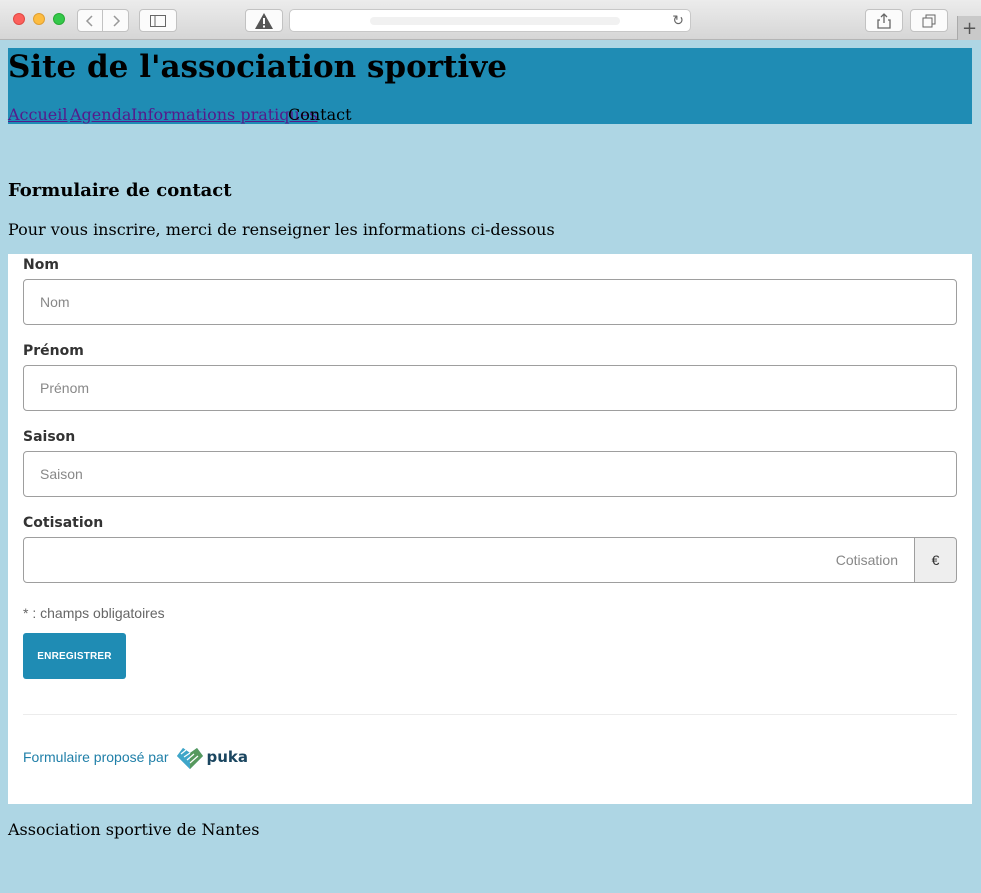 Image resolution: width=981 pixels, height=893 pixels. I want to click on chevron-right-icon, so click(116, 20).